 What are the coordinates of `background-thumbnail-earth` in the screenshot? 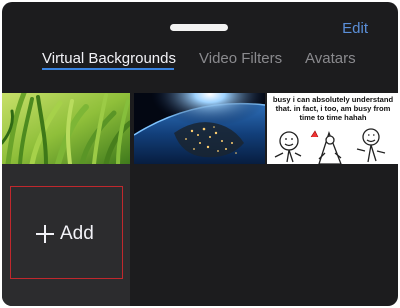 It's located at (199, 128).